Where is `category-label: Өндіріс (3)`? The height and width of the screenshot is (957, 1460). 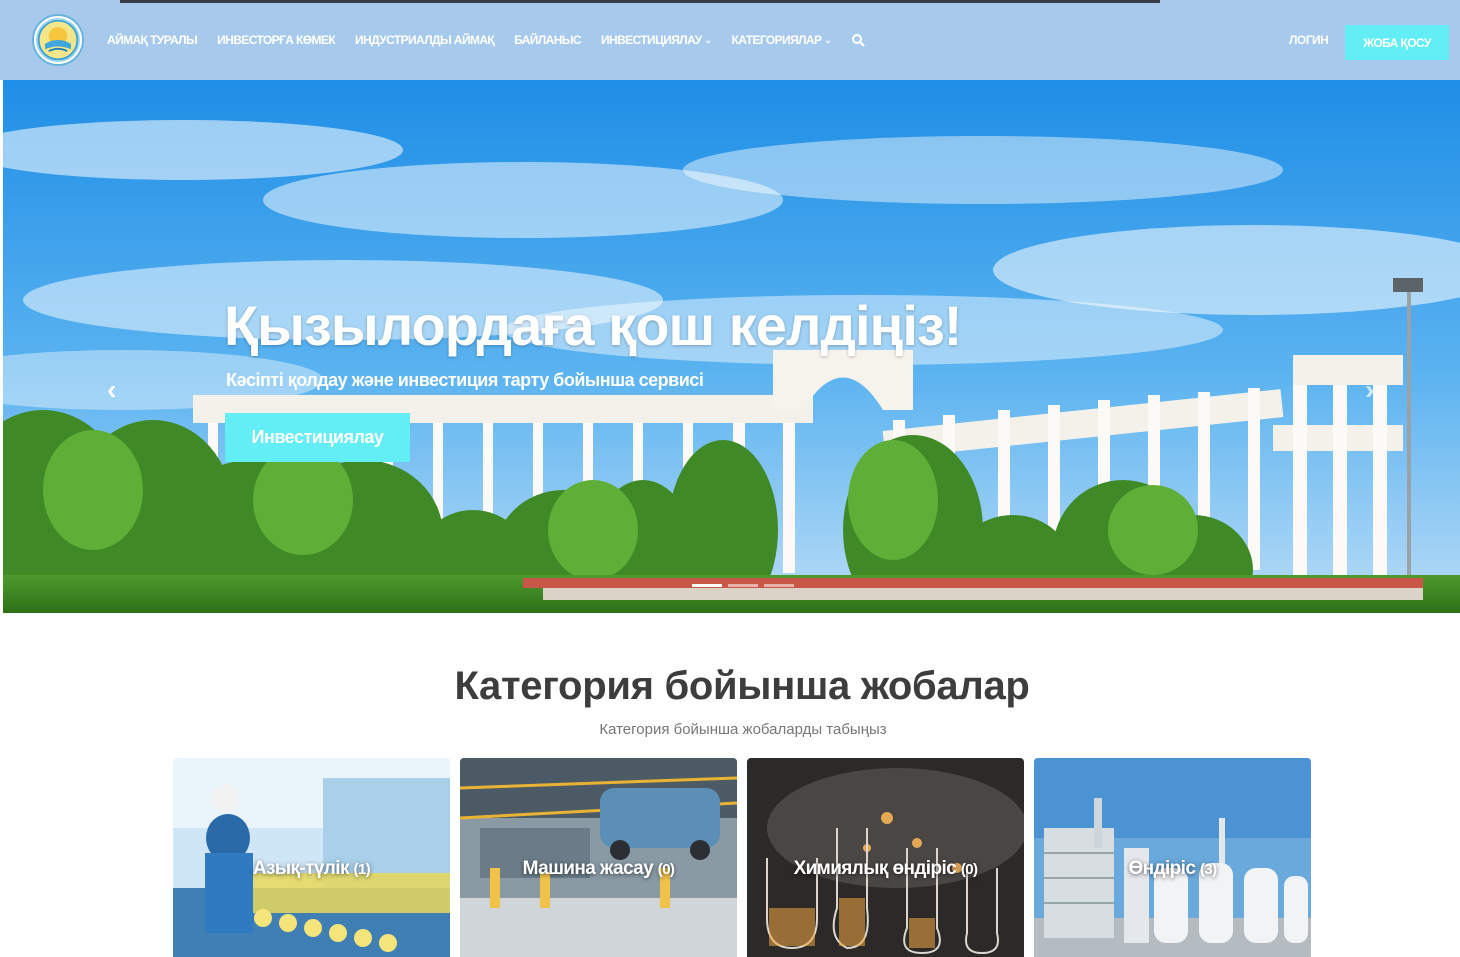
category-label: Өндіріс (3) is located at coordinates (1172, 869).